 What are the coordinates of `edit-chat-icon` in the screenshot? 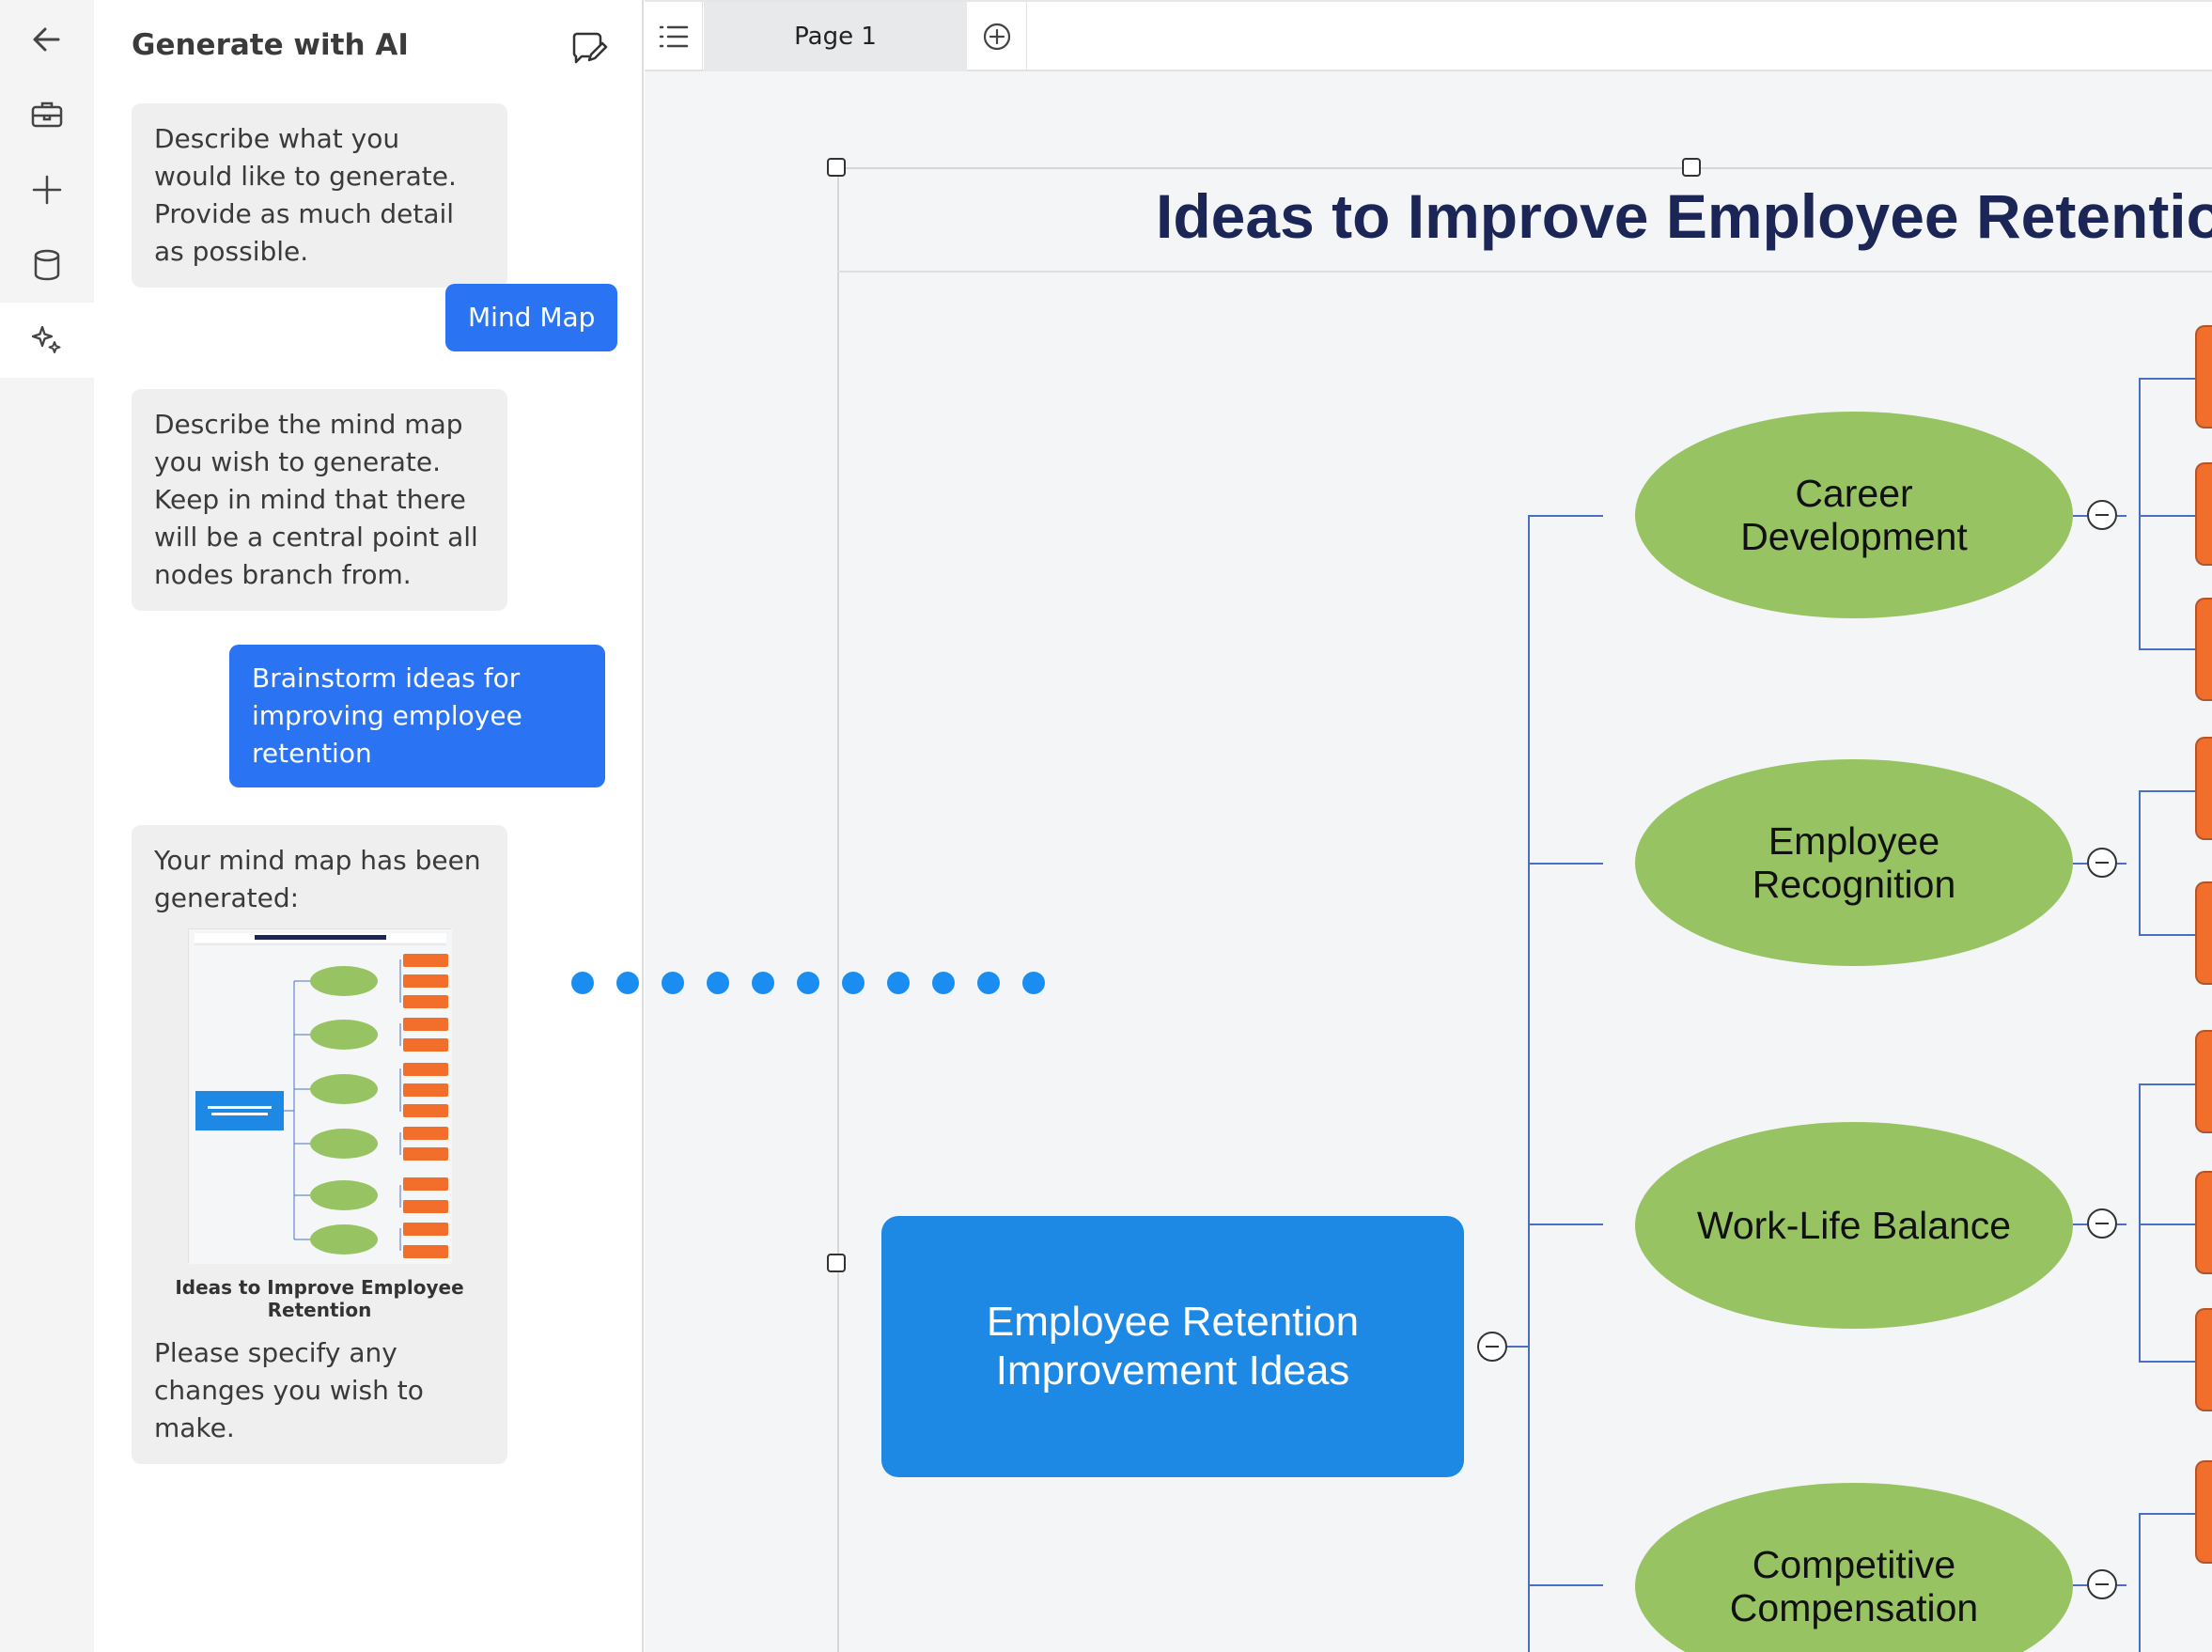 It's located at (590, 48).